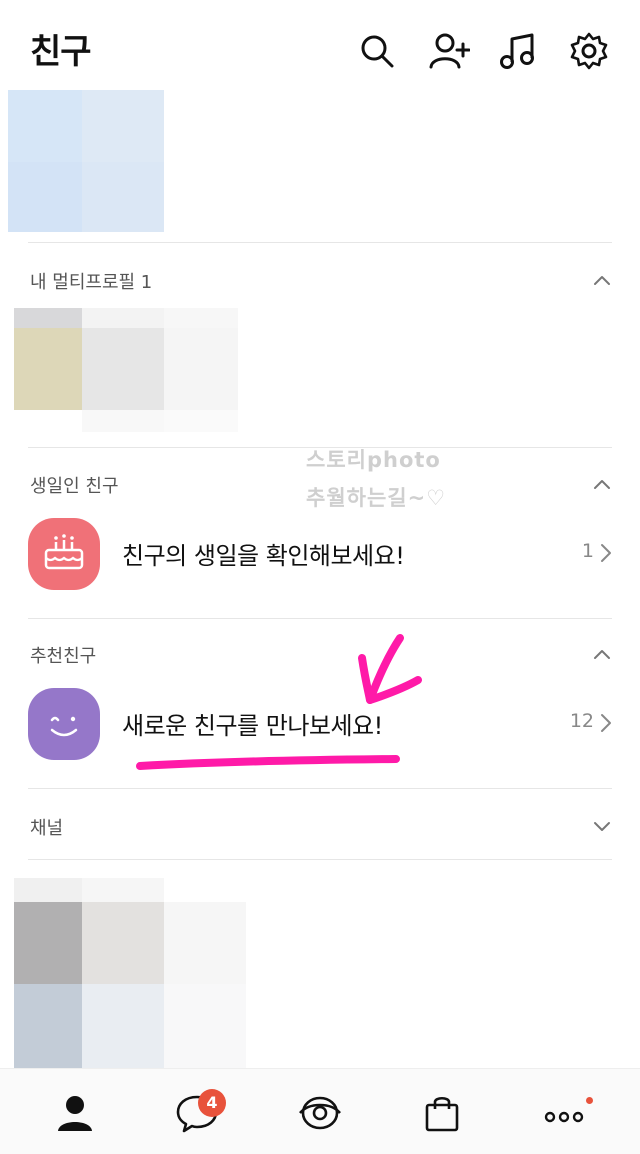 This screenshot has height=1154, width=640. I want to click on bottom-navigation: 4, so click(320, 1111).